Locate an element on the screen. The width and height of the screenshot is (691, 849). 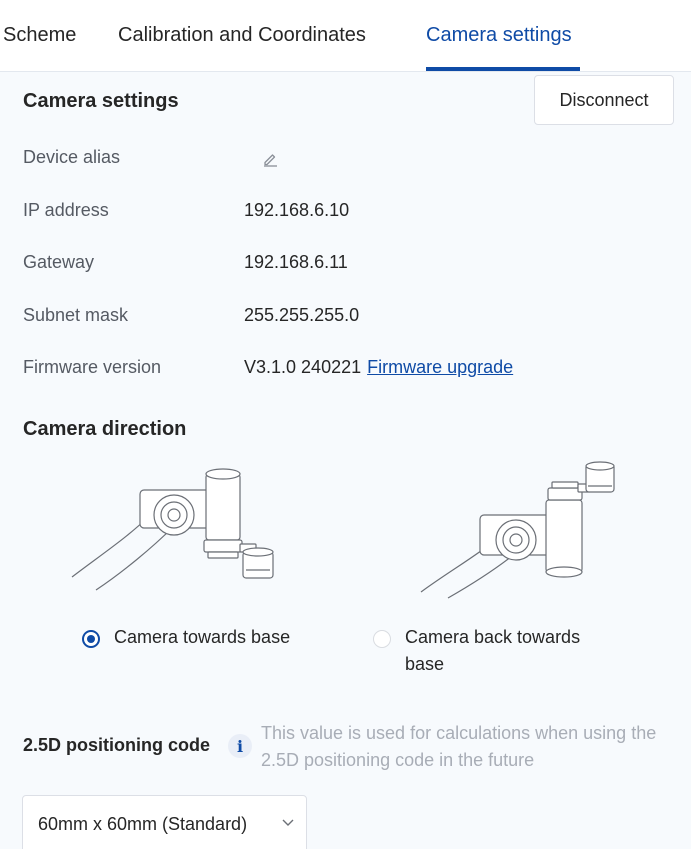
radio-unchecked-icon is located at coordinates (382, 639).